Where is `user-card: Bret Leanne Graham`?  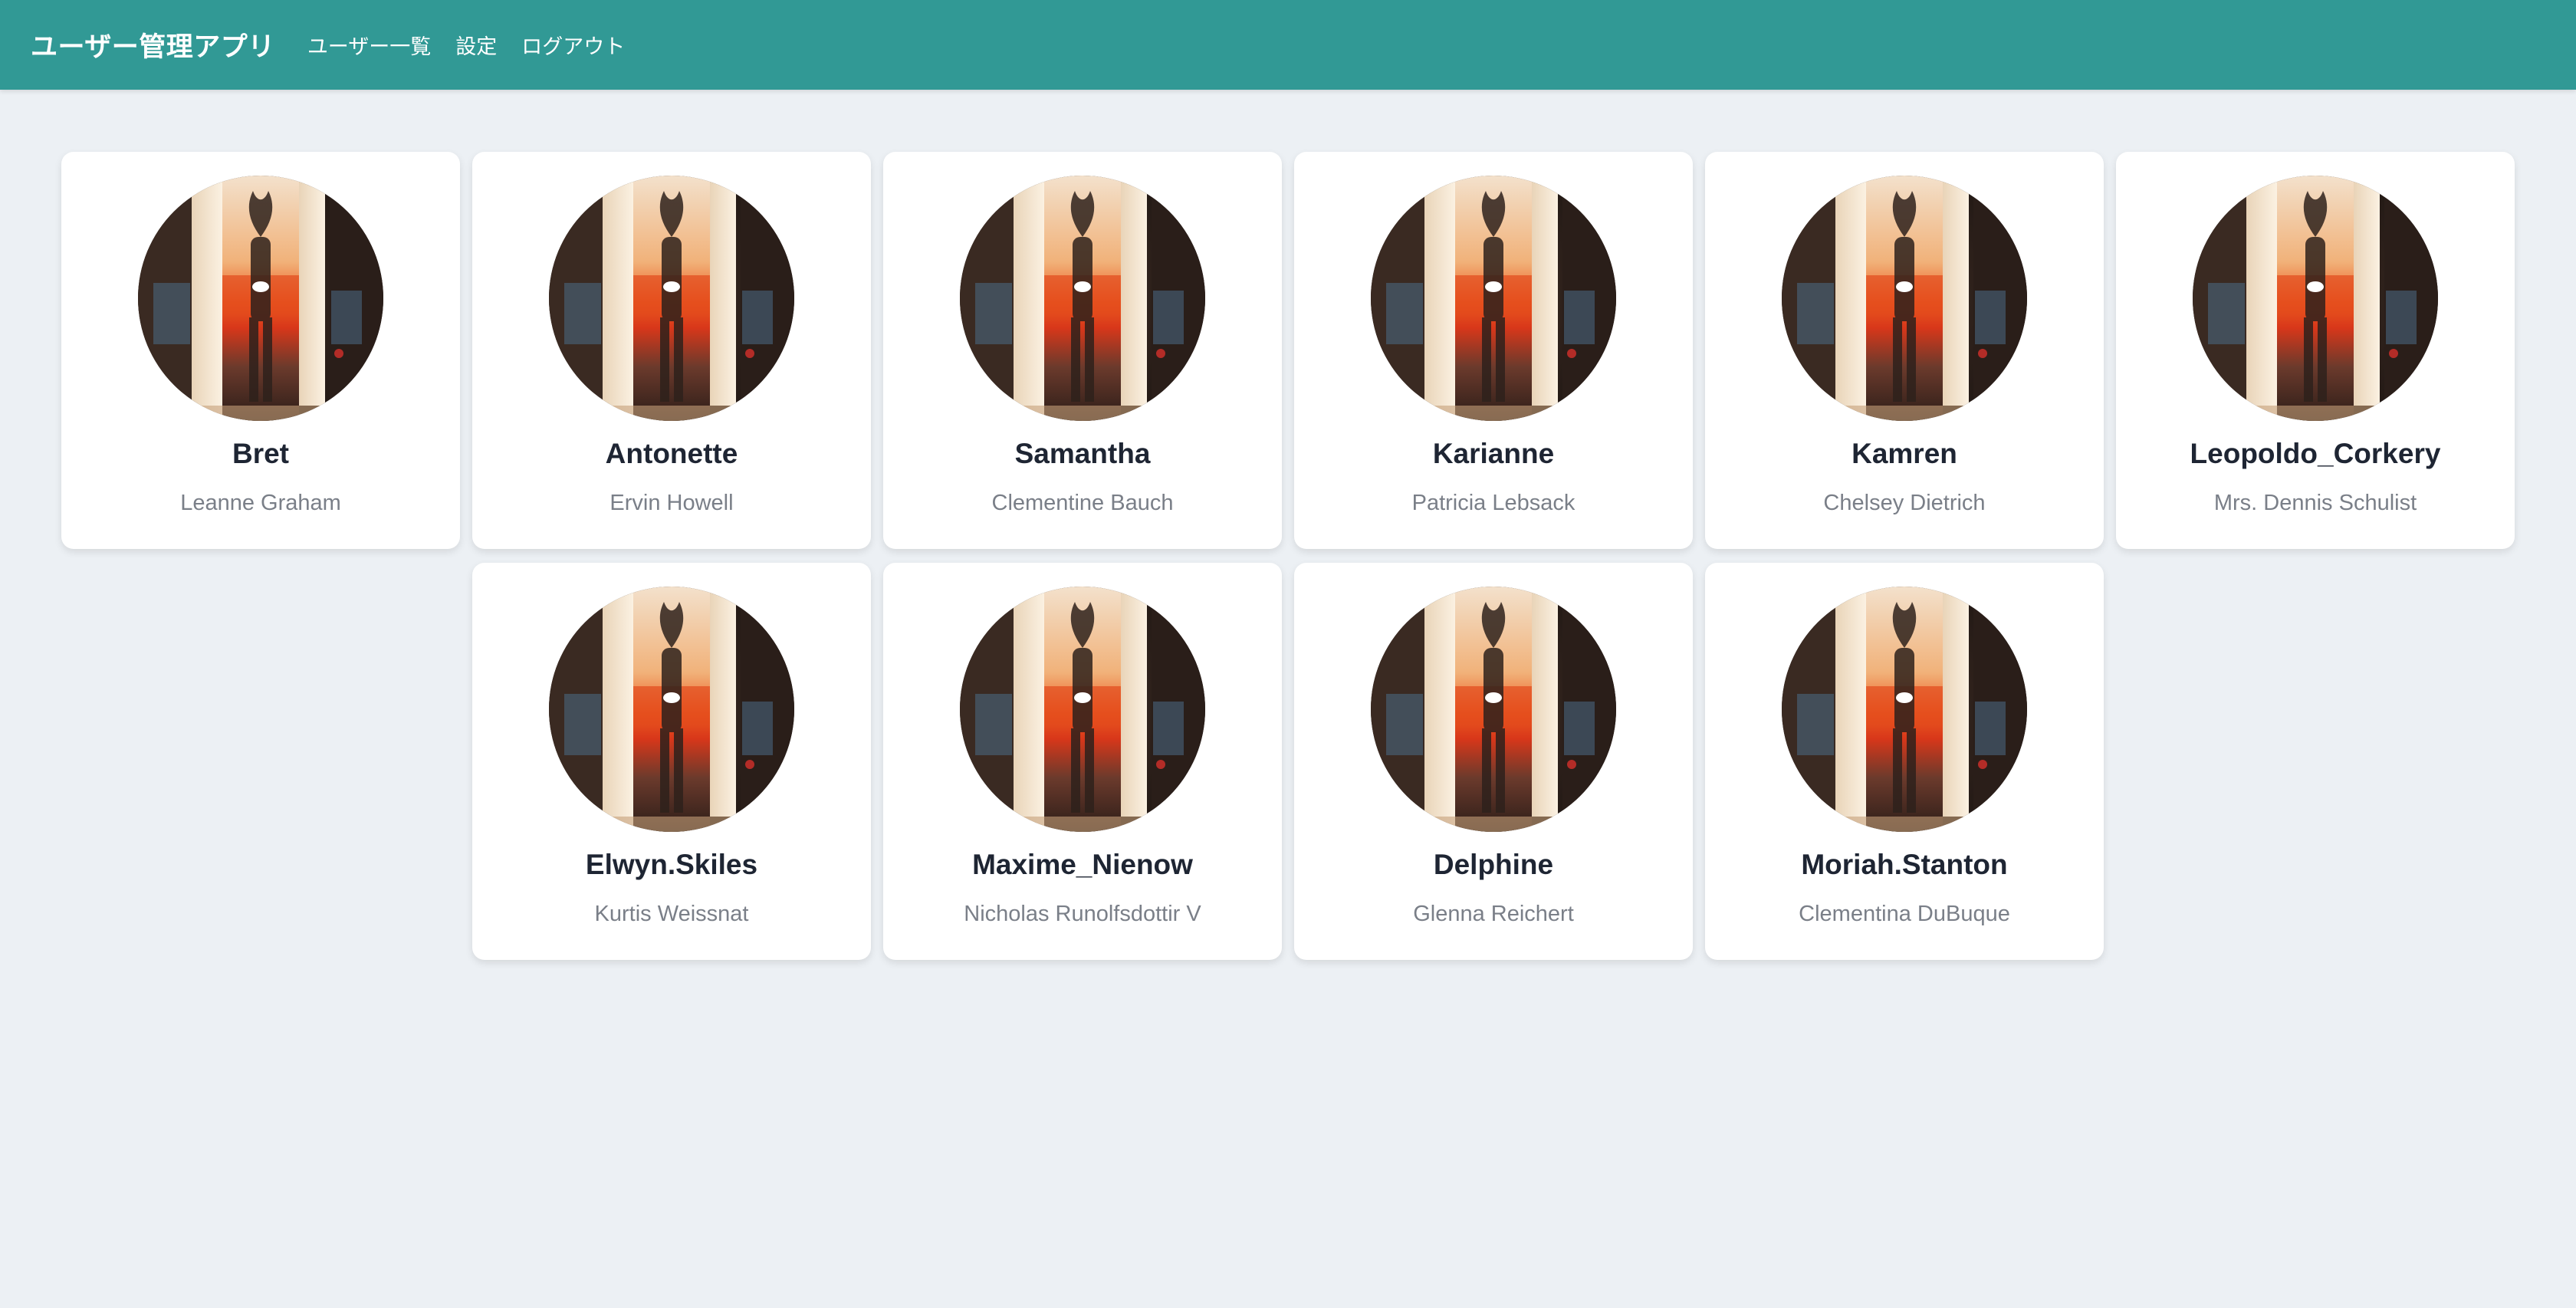
user-card: Bret Leanne Graham is located at coordinates (260, 350).